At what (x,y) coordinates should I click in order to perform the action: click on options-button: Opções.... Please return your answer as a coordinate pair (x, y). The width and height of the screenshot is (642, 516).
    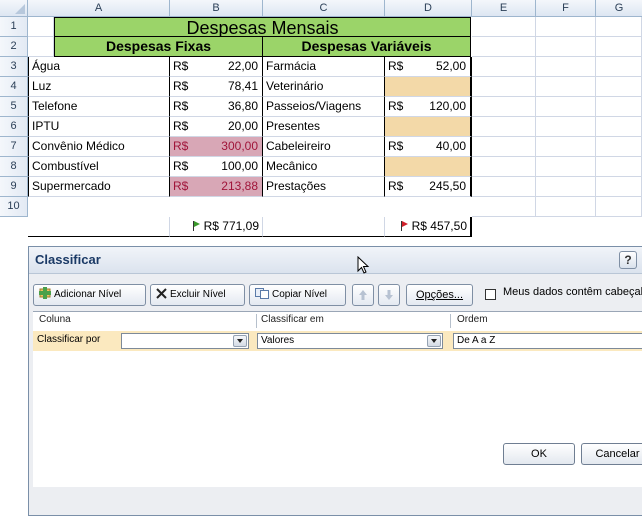
    Looking at the image, I should click on (439, 295).